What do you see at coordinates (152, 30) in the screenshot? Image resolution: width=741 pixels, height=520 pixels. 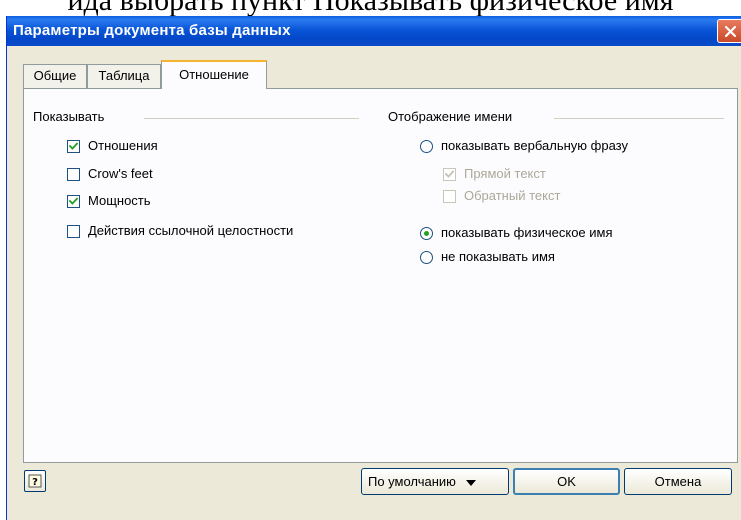 I see `window-title: Параметры документа базы данных` at bounding box center [152, 30].